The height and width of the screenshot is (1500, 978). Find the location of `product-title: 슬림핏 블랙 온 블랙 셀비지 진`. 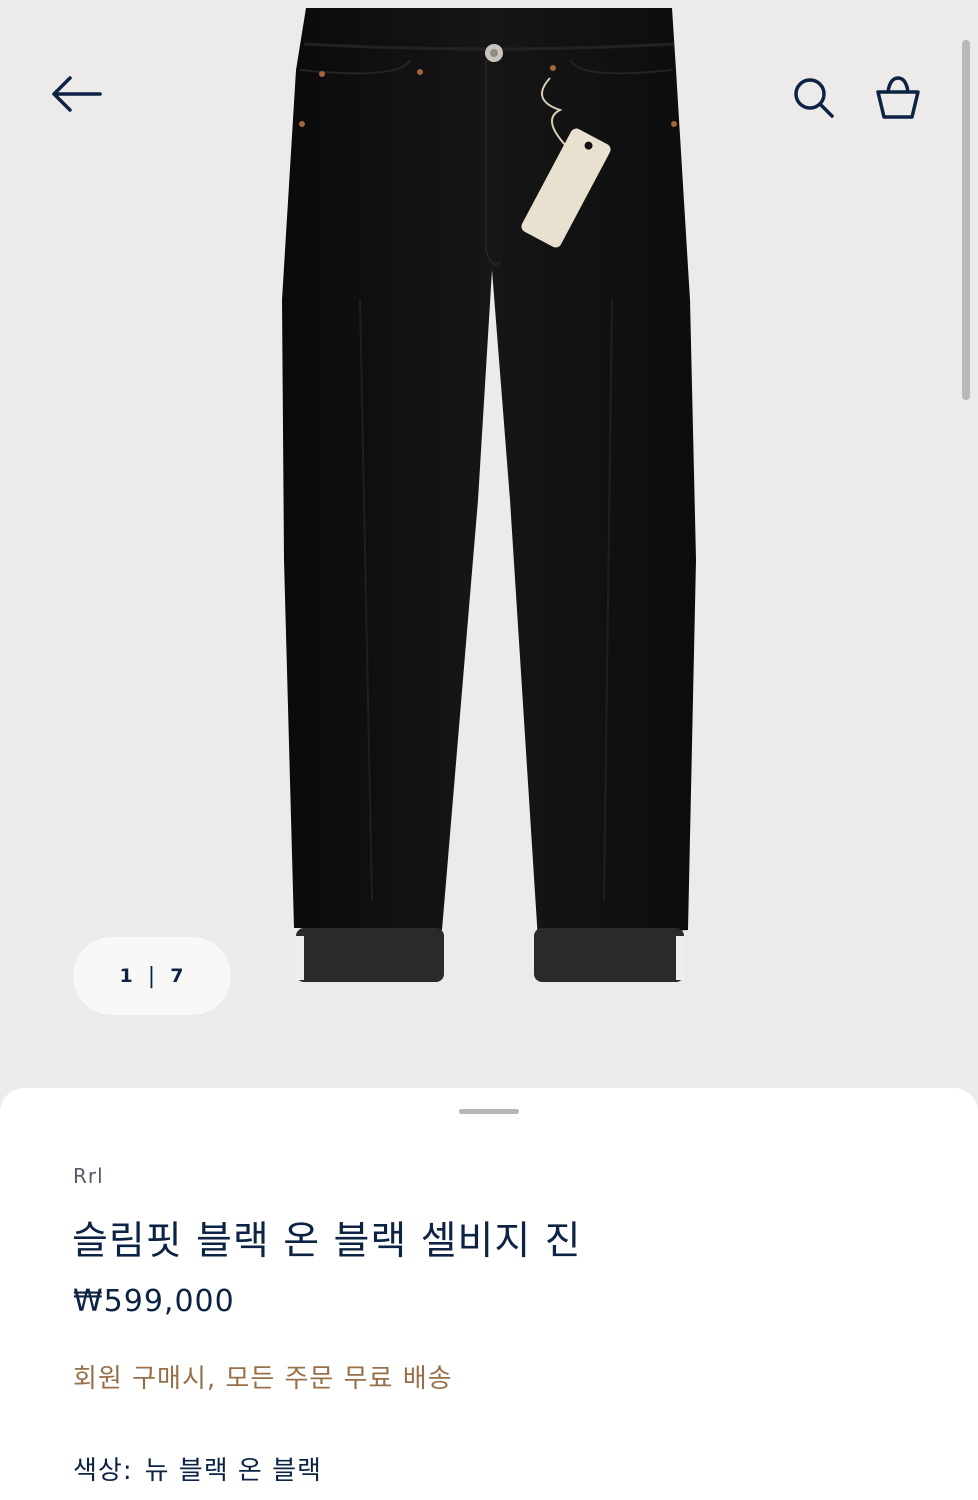

product-title: 슬림핏 블랙 온 블랙 셀비지 진 is located at coordinates (327, 1241).